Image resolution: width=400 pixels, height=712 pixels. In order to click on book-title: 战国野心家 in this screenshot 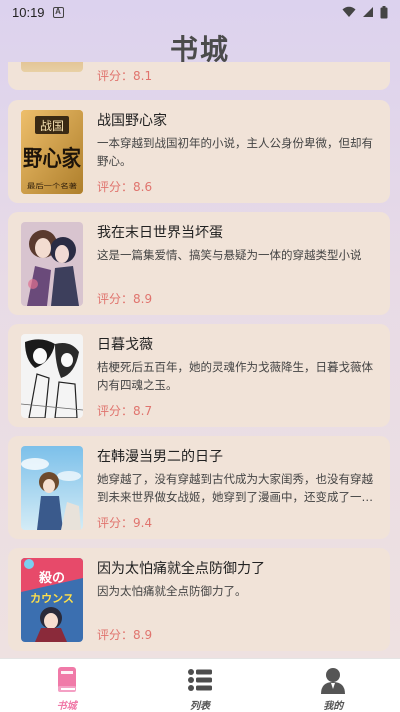, I will do `click(132, 120)`.